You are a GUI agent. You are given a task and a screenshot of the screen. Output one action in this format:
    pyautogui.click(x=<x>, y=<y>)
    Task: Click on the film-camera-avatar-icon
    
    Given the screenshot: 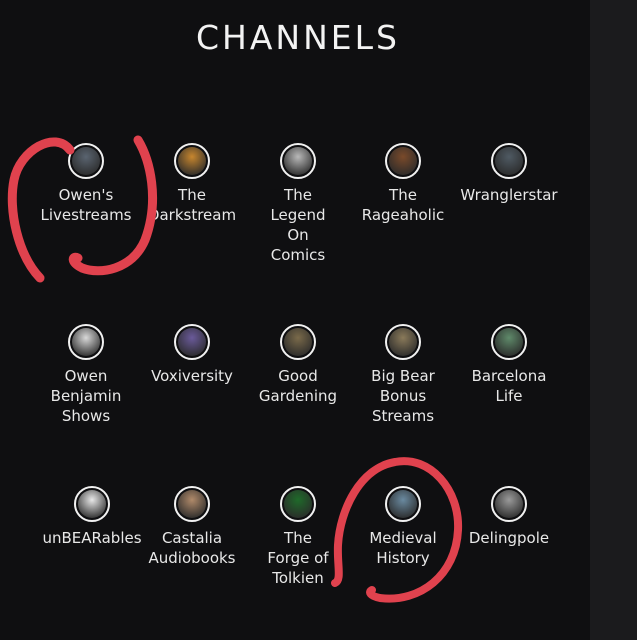 What is the action you would take?
    pyautogui.click(x=86, y=342)
    